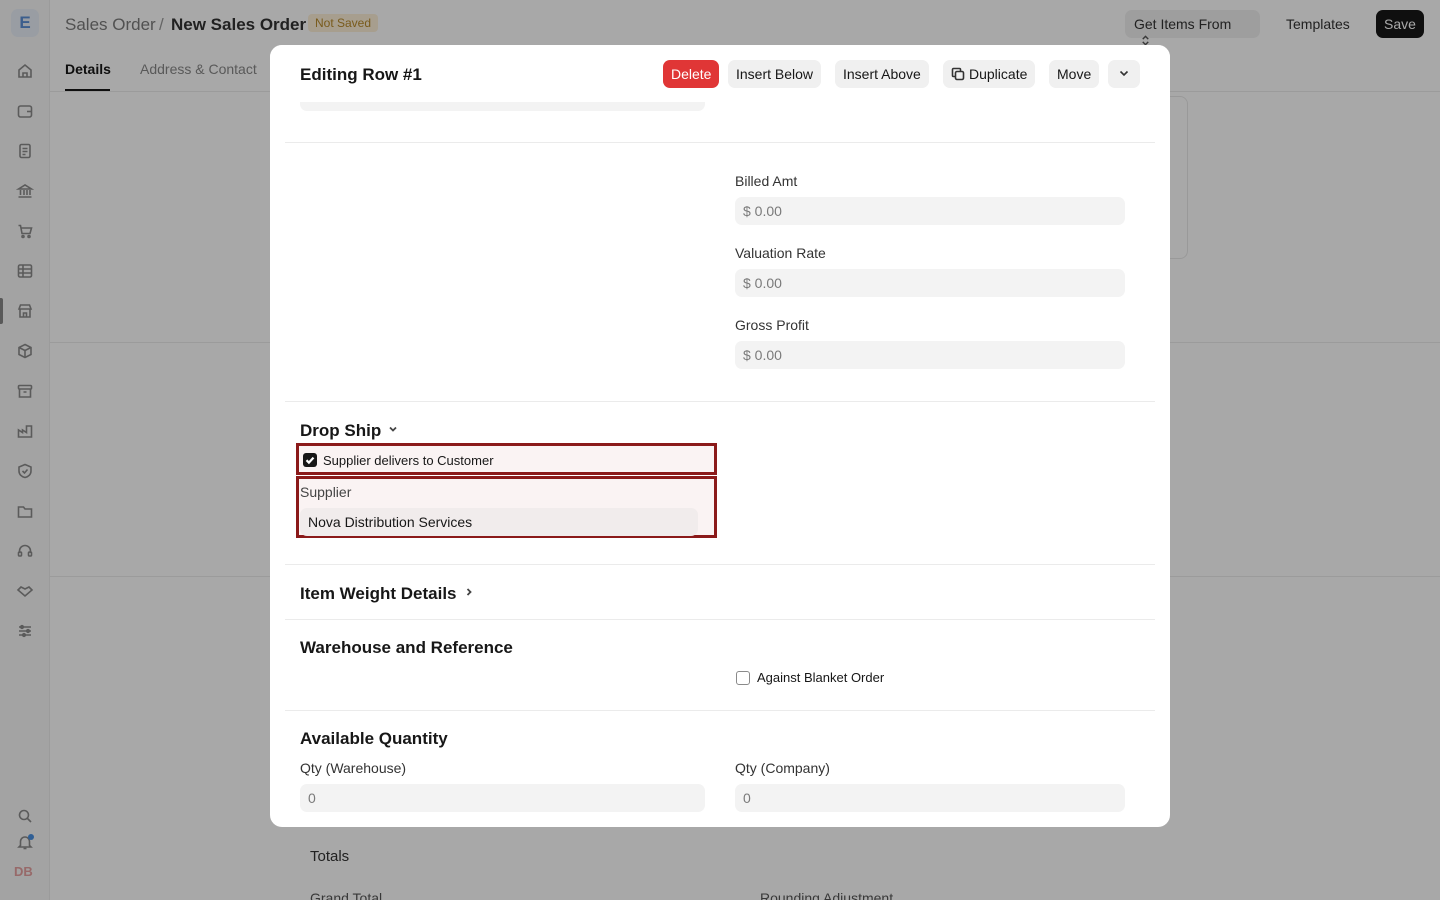  I want to click on supplier-label: Supplier, so click(326, 492).